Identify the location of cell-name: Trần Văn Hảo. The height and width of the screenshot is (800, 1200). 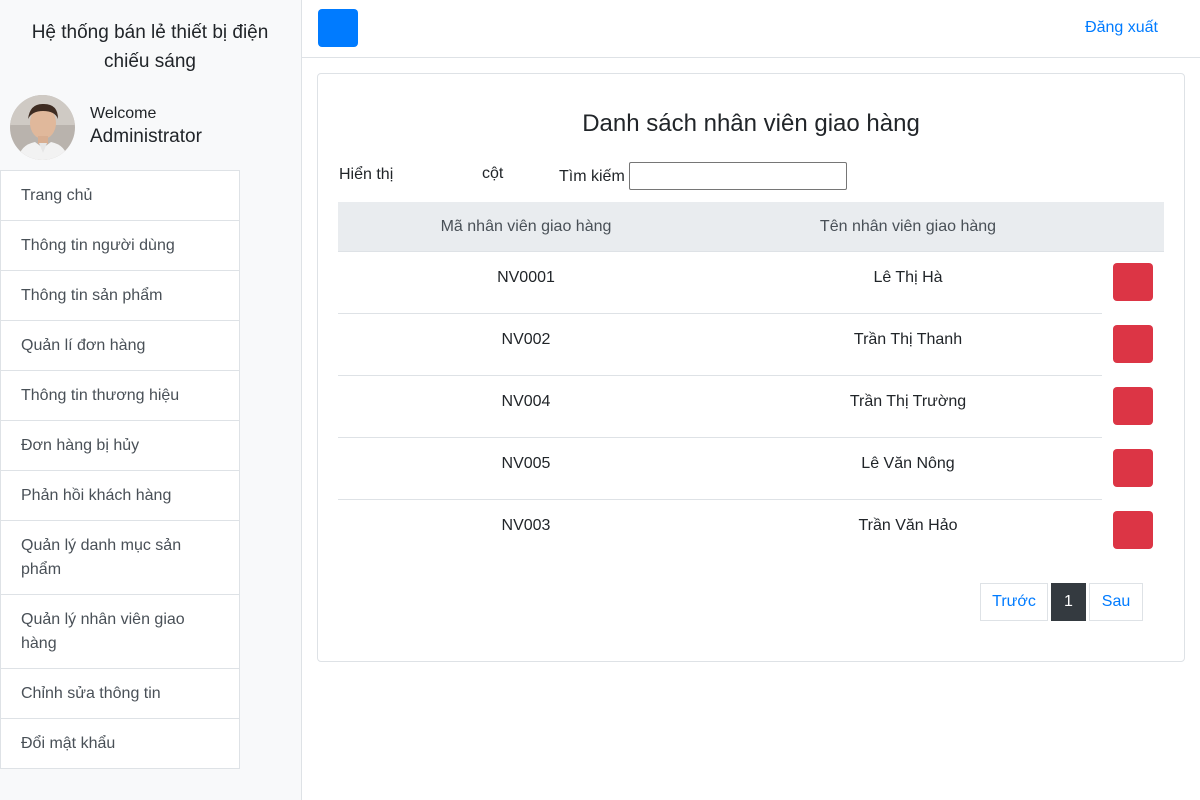
(908, 525).